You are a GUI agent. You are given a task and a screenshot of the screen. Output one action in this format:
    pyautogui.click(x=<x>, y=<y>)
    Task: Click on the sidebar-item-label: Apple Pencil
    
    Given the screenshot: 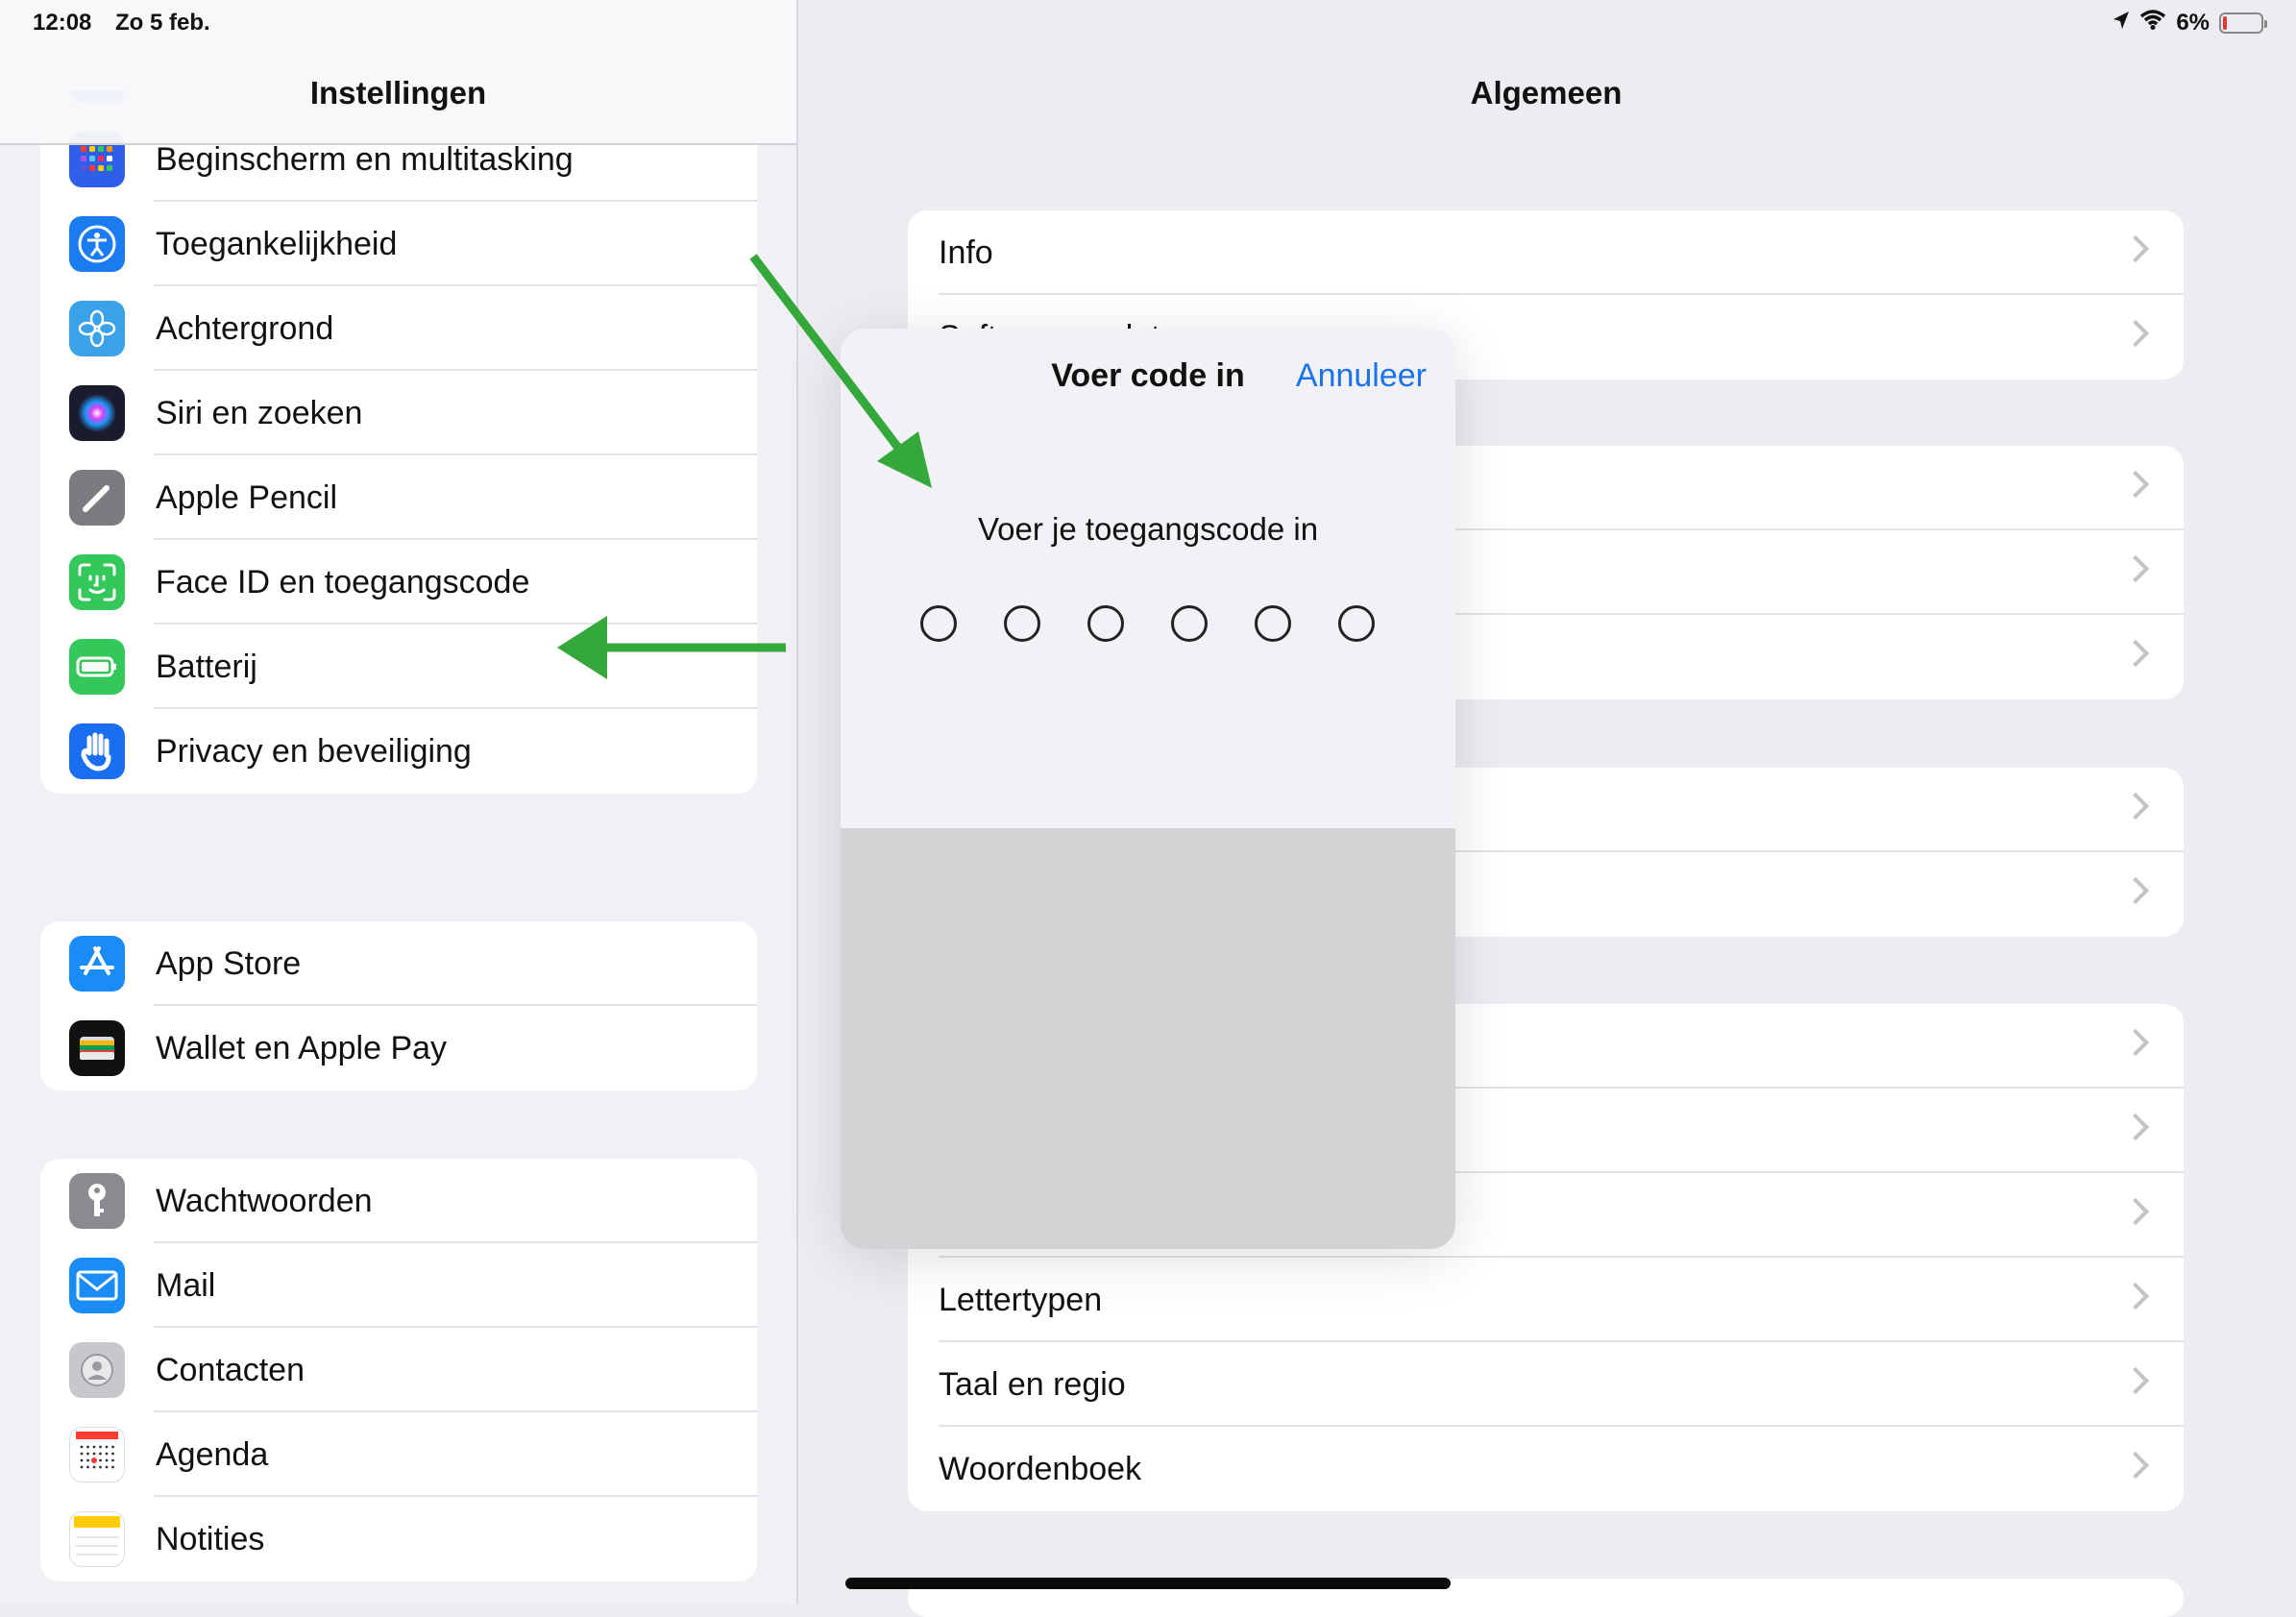 What is the action you would take?
    pyautogui.click(x=247, y=497)
    